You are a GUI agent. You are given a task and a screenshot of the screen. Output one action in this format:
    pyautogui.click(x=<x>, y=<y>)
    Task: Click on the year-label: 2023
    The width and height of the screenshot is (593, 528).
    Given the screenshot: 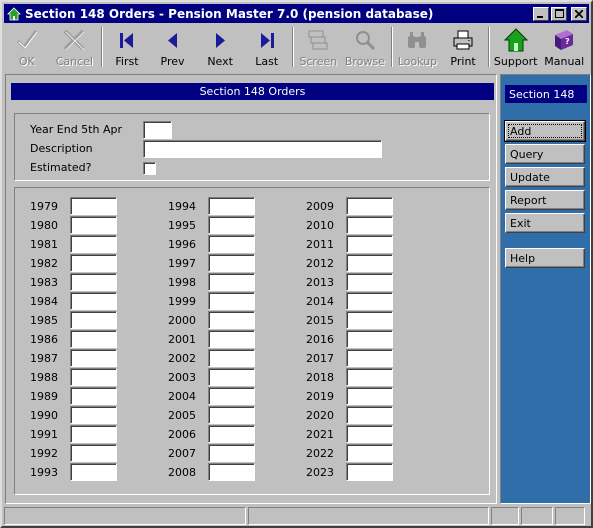 What is the action you would take?
    pyautogui.click(x=320, y=472)
    